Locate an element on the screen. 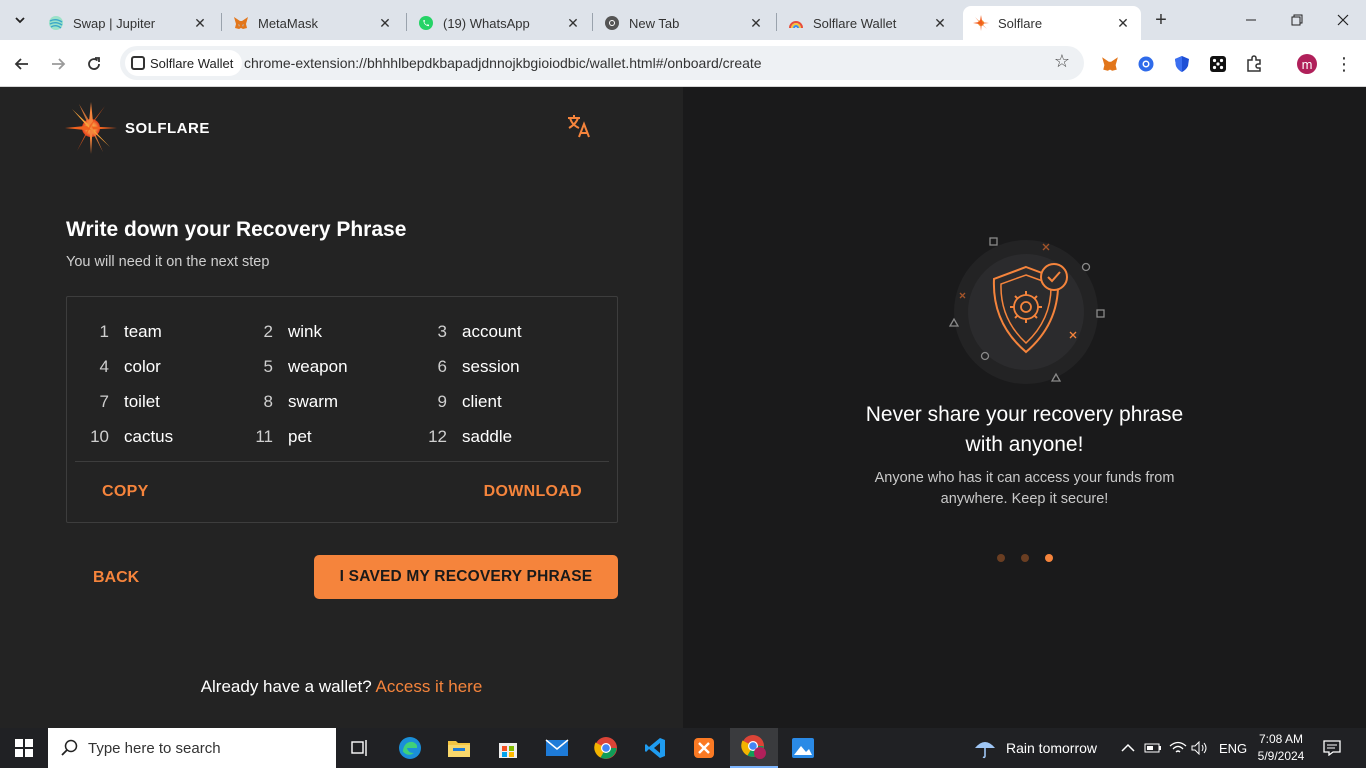 Image resolution: width=1366 pixels, height=768 pixels. tab-solflare-wallet: Solflare Wallet ✕ is located at coordinates (868, 23).